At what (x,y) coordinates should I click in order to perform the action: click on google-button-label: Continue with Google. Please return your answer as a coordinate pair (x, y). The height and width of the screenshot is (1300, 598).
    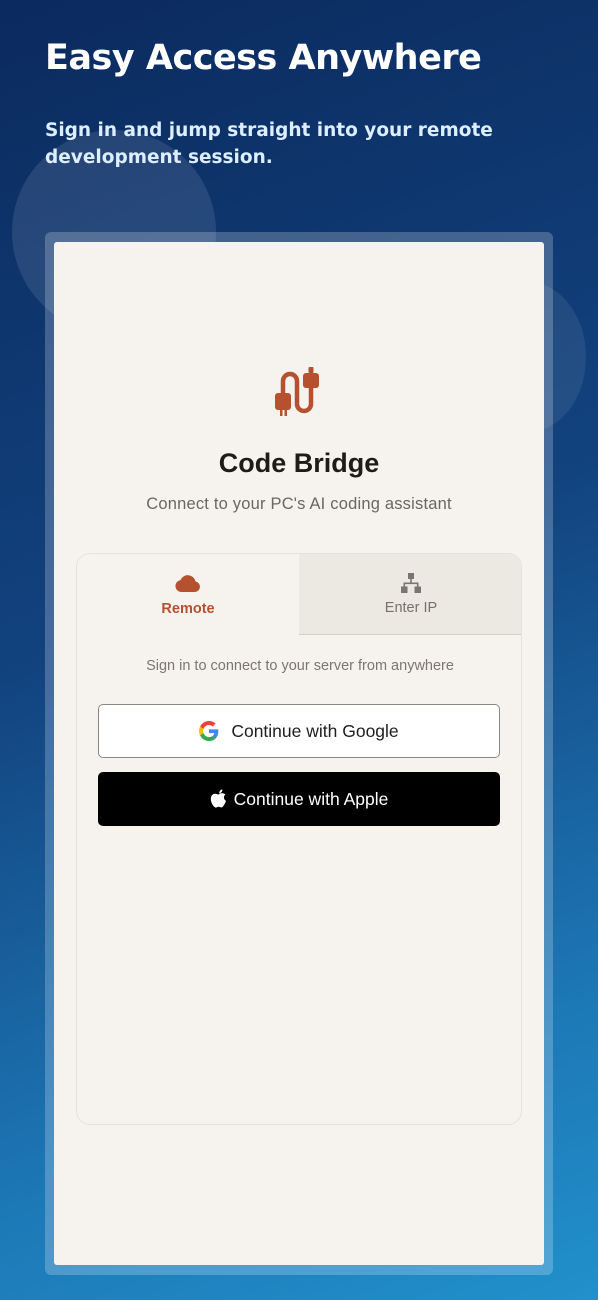
    Looking at the image, I should click on (315, 730).